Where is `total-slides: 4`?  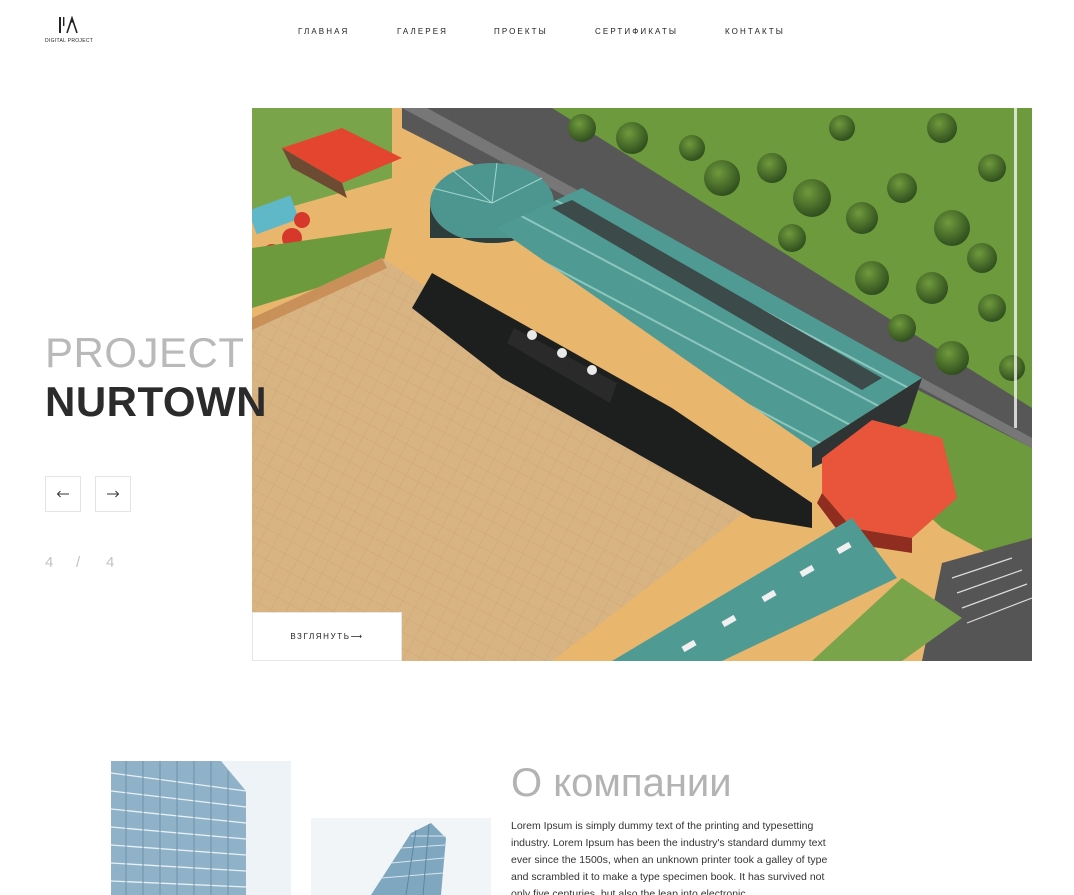 total-slides: 4 is located at coordinates (110, 562).